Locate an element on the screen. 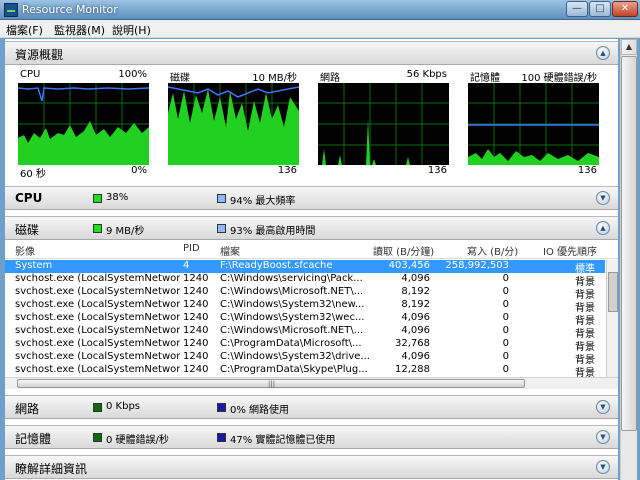 This screenshot has height=480, width=640. disk-graph-max: 10 MB/秒 is located at coordinates (274, 78).